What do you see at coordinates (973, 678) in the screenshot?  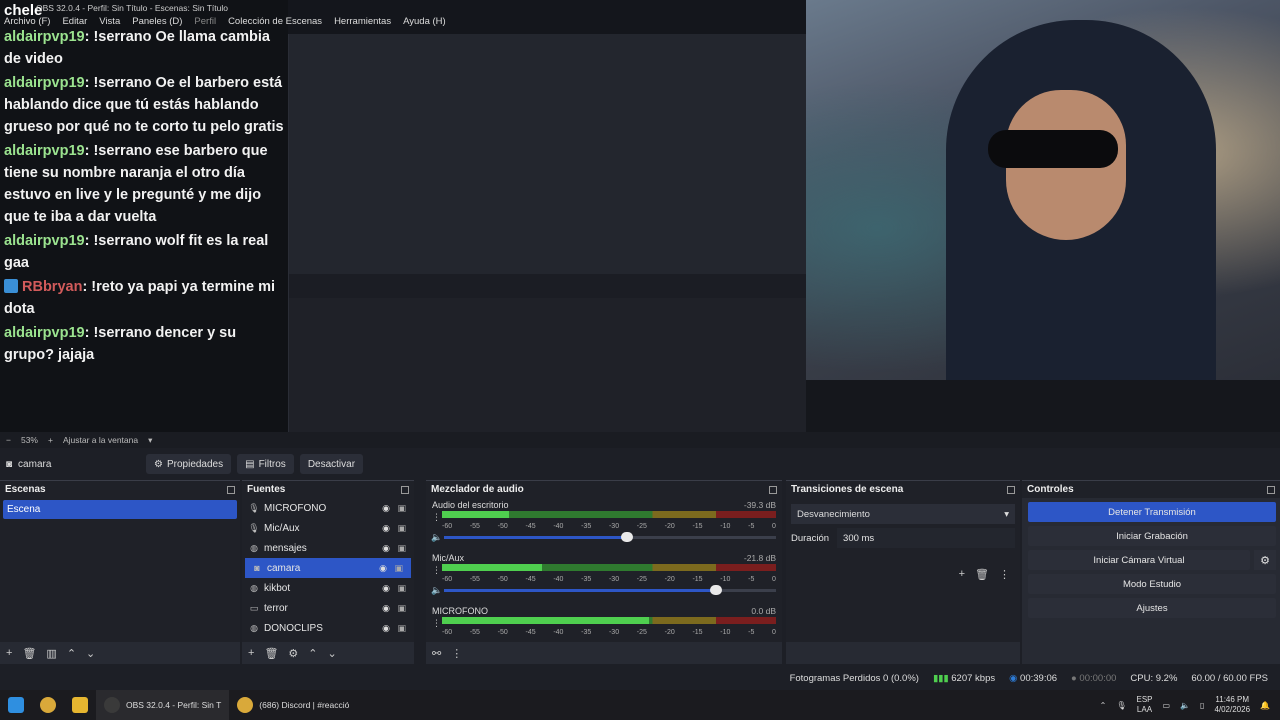 I see `bitrate-value: 6207 kbps` at bounding box center [973, 678].